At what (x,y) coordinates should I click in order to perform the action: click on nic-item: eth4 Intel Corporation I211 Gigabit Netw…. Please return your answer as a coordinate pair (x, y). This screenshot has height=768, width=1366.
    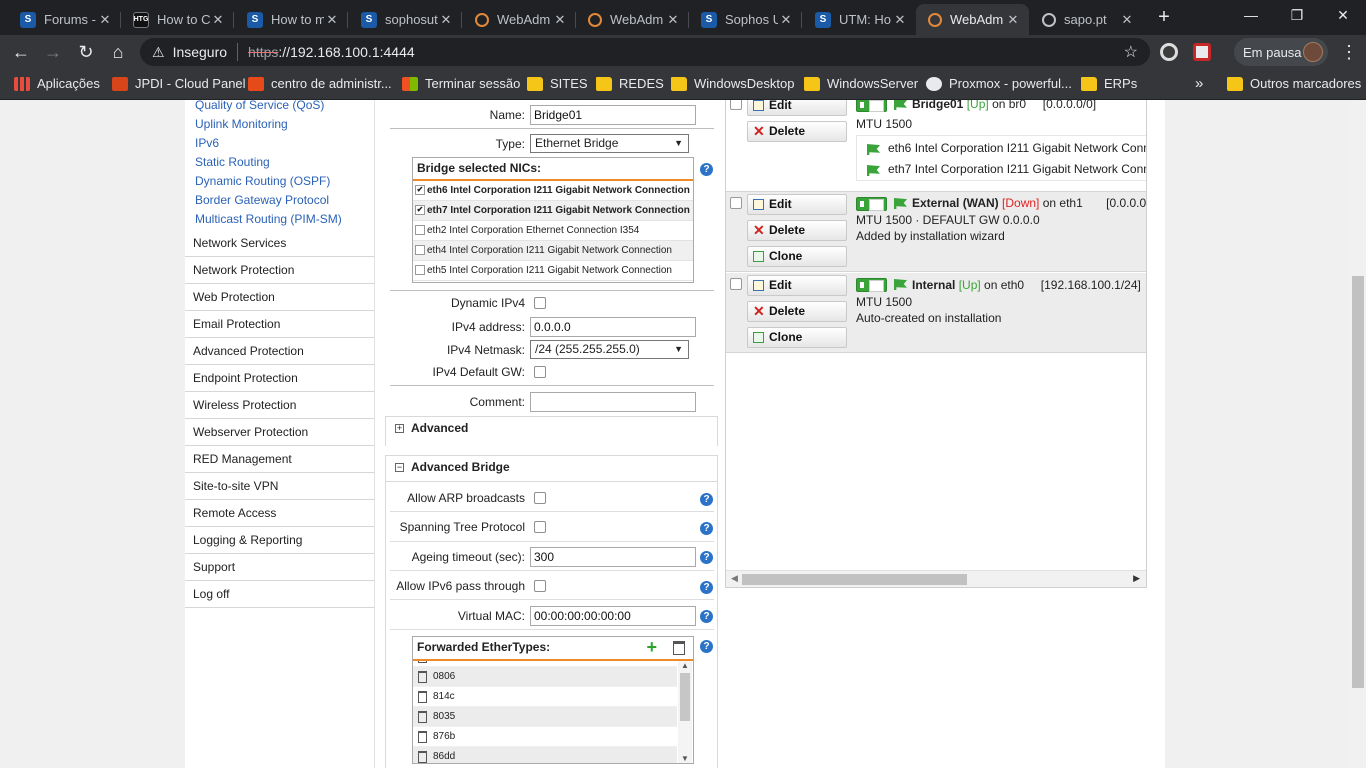
    Looking at the image, I should click on (553, 251).